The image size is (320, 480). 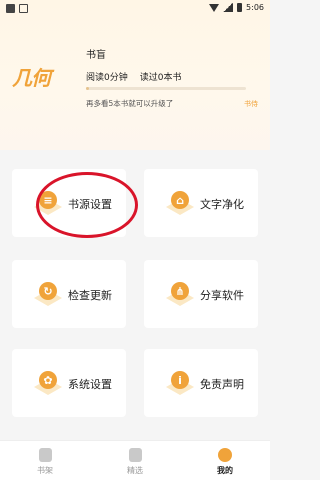 I want to click on menu-label: 分享软件, so click(x=222, y=295).